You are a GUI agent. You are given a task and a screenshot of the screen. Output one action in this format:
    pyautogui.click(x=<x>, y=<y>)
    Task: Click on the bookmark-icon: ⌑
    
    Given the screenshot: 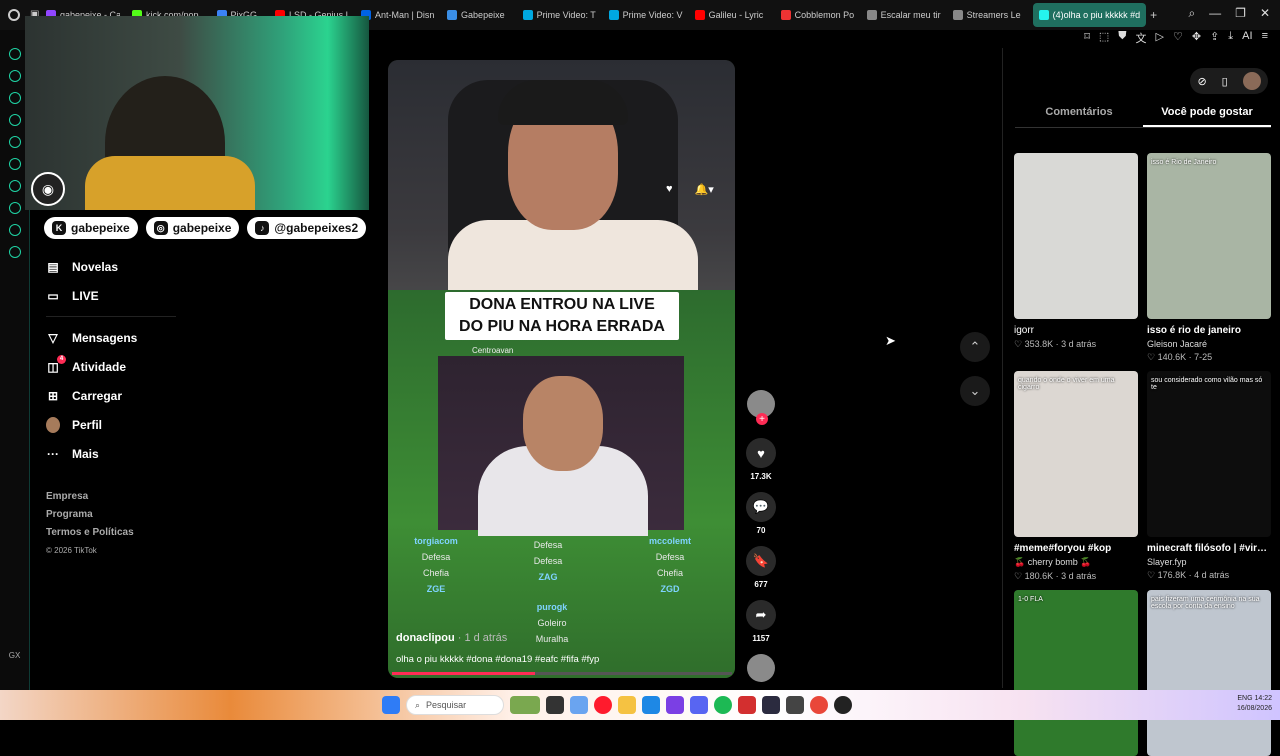 What is the action you would take?
    pyautogui.click(x=1087, y=38)
    